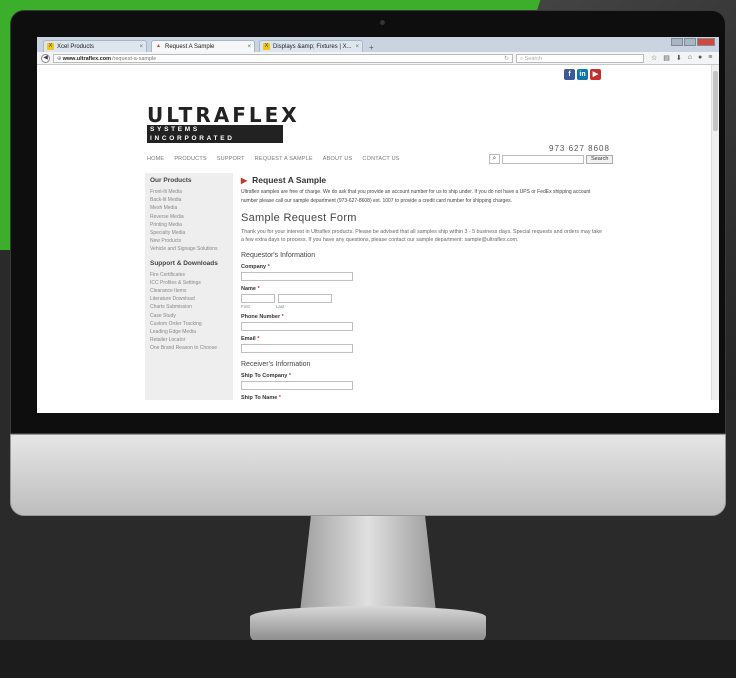  I want to click on back-arrow-icon: ◀, so click(45, 58).